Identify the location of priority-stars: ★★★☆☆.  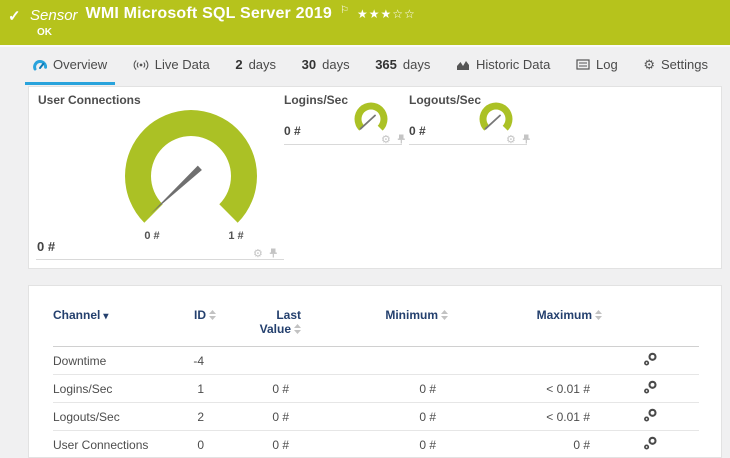
(386, 14).